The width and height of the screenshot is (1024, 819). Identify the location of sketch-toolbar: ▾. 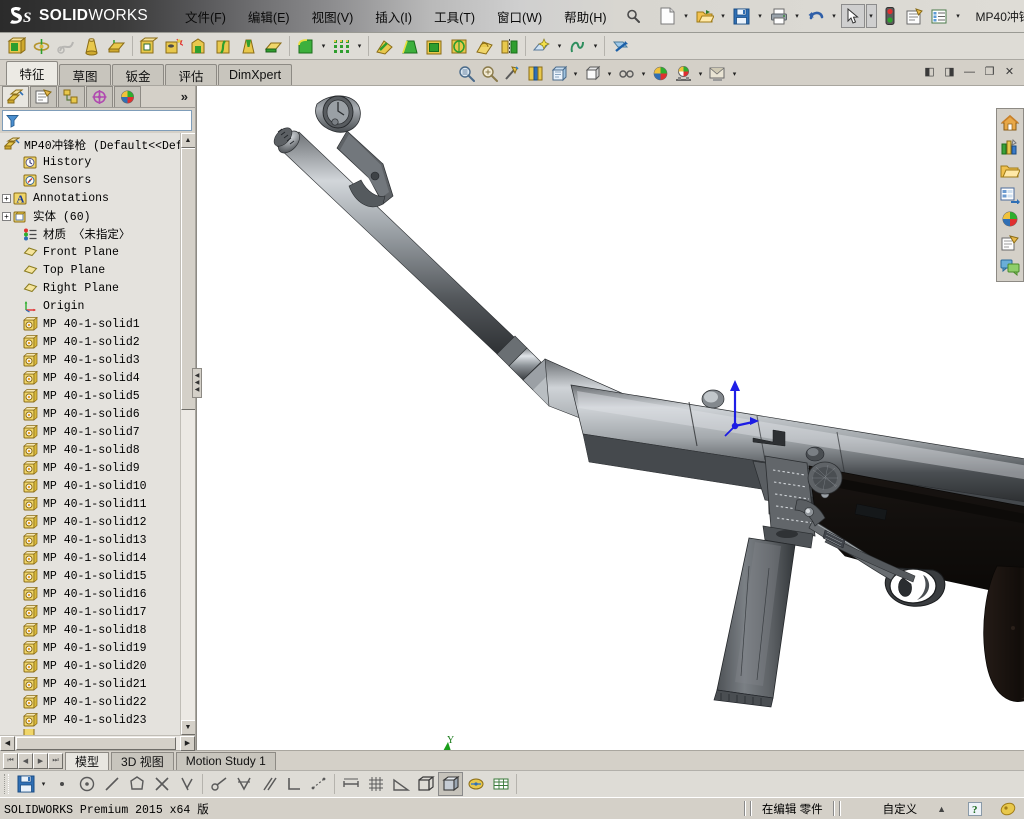
(512, 783).